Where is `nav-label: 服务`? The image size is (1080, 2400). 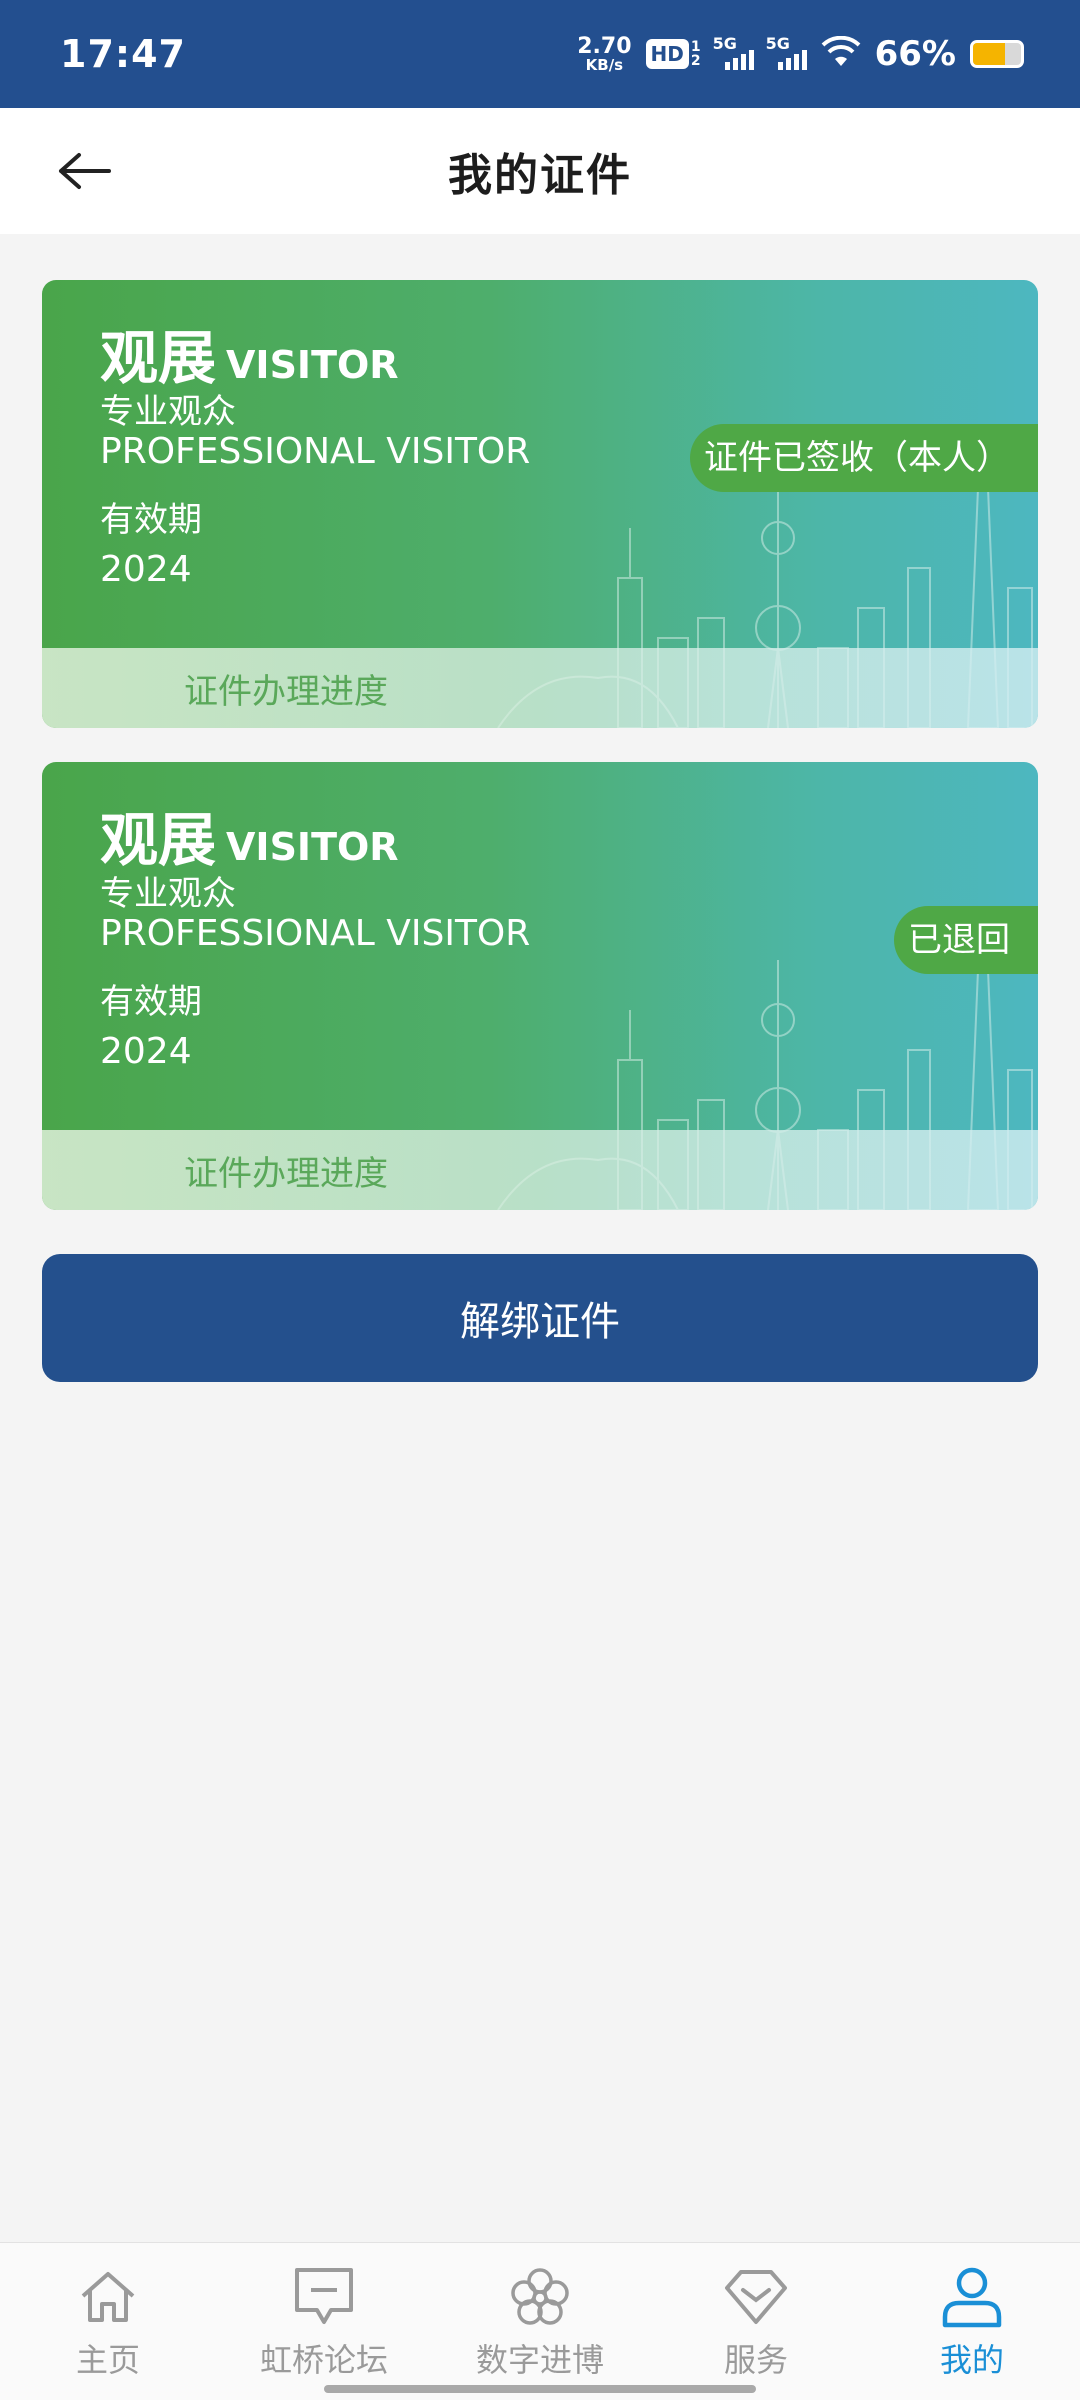 nav-label: 服务 is located at coordinates (755, 2360).